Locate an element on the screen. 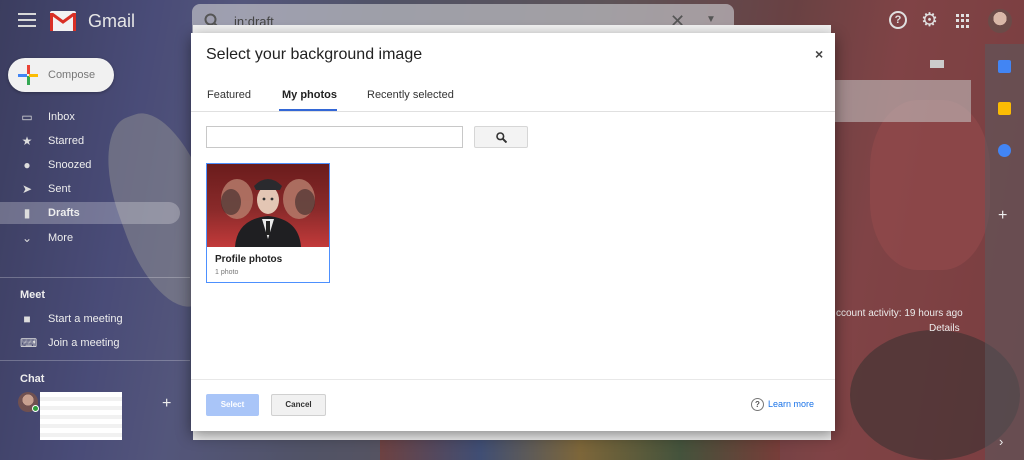 The width and height of the screenshot is (1024, 460). select-button: Select is located at coordinates (232, 405).